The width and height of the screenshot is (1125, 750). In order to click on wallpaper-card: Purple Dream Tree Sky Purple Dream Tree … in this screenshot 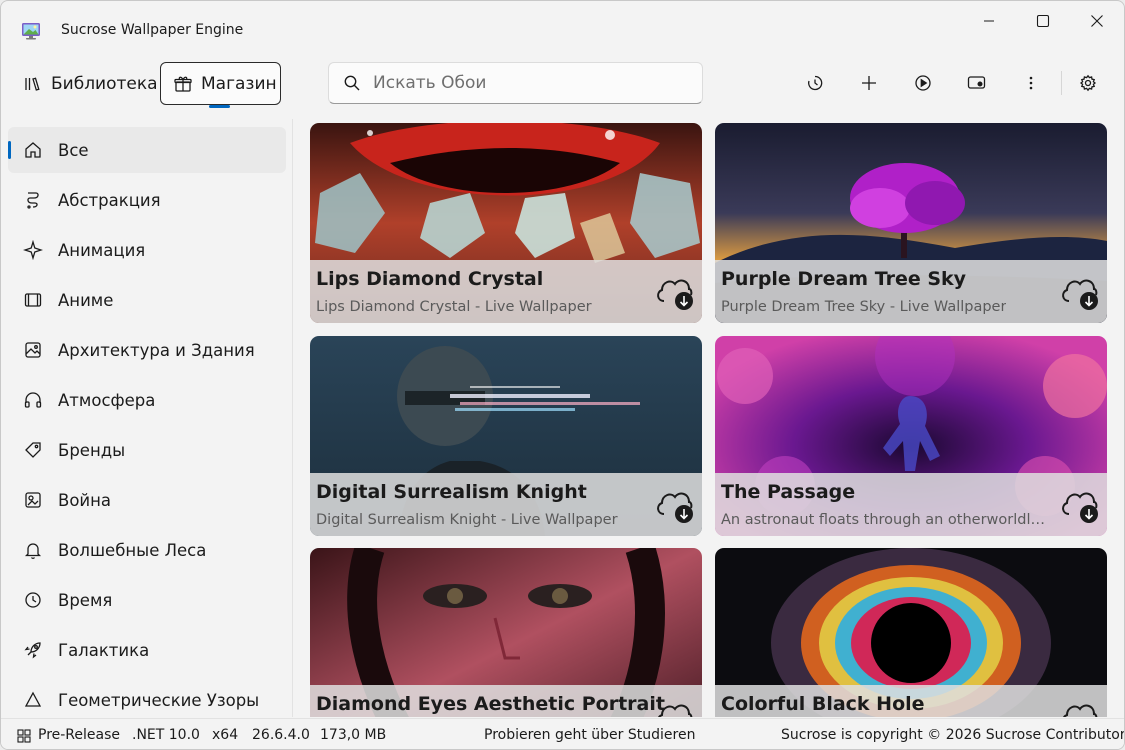, I will do `click(911, 223)`.